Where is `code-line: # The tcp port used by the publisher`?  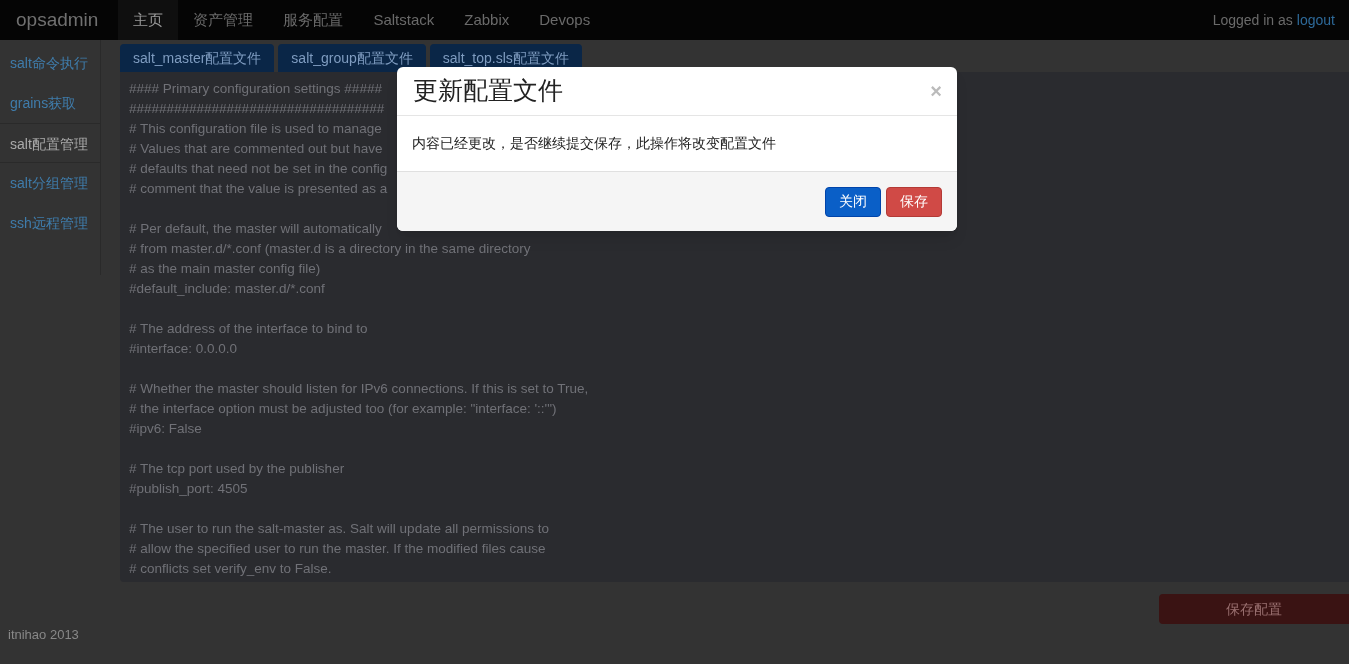 code-line: # The tcp port used by the publisher is located at coordinates (237, 469).